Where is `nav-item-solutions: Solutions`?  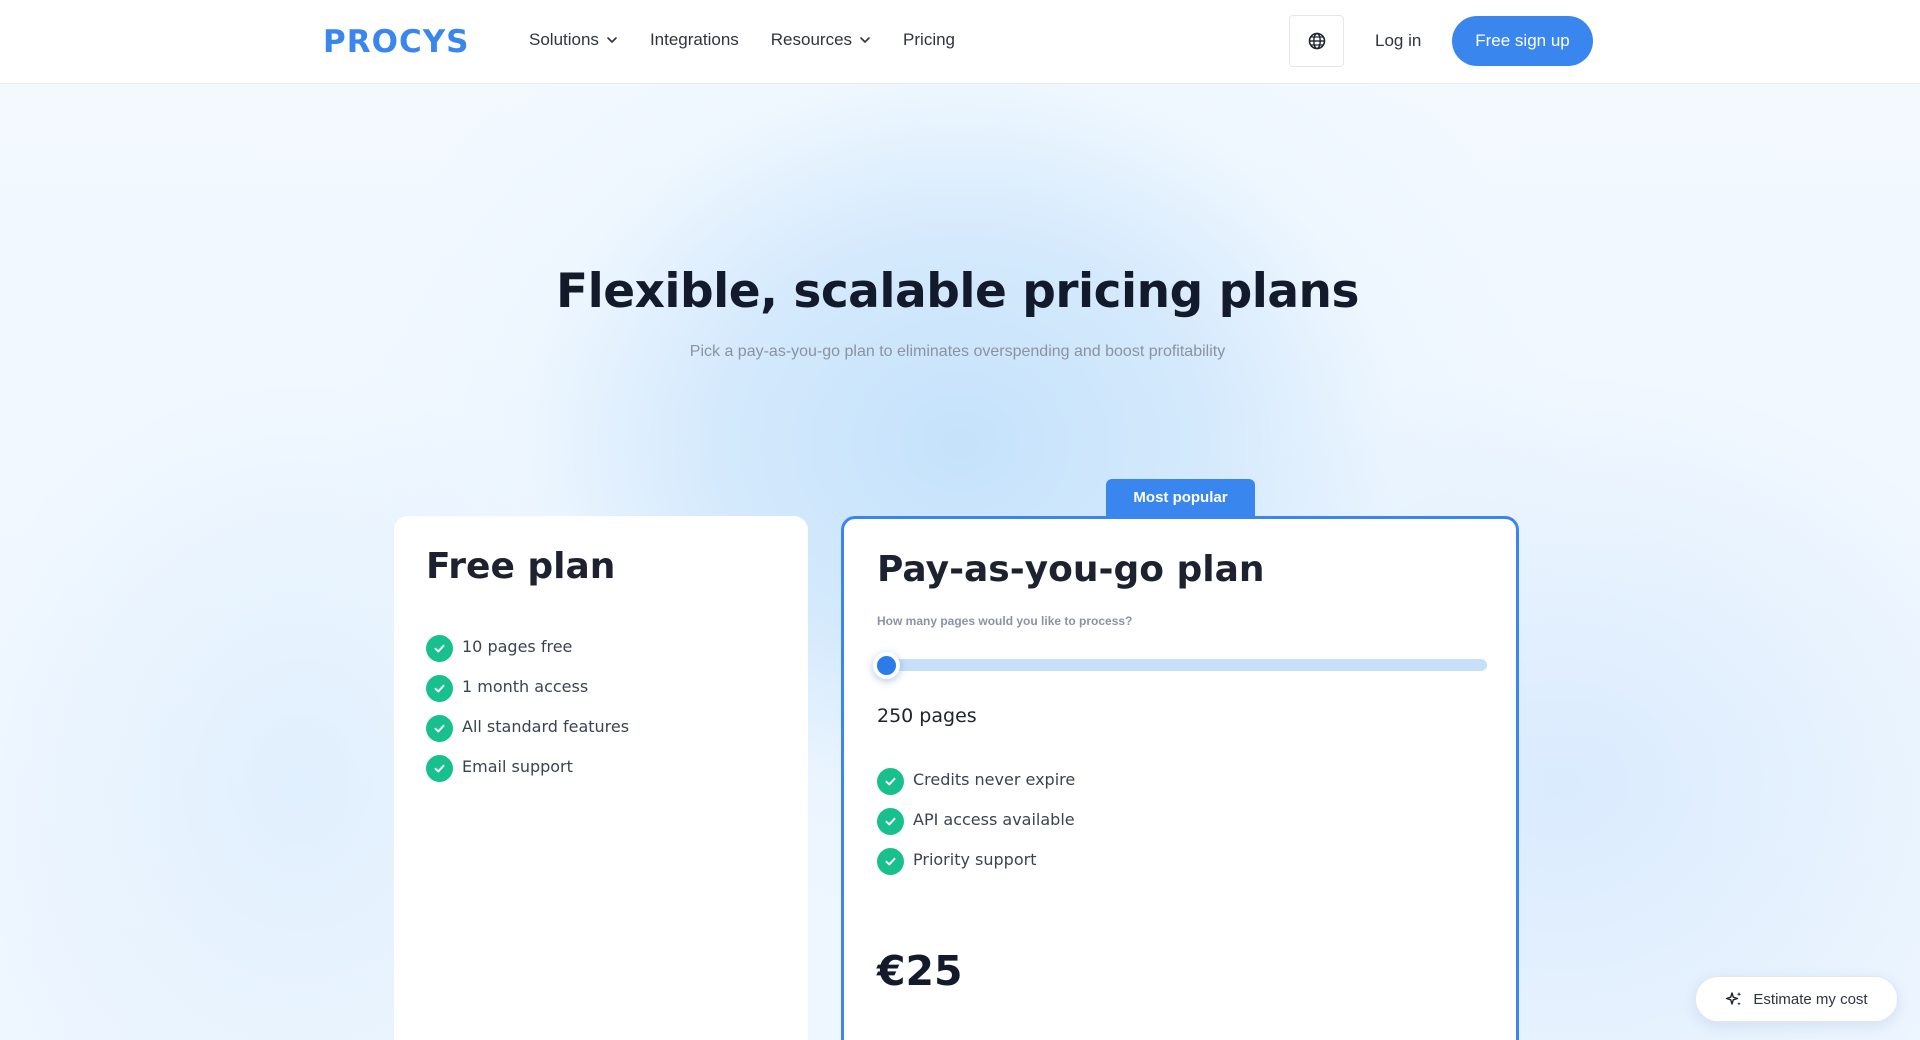 nav-item-solutions: Solutions is located at coordinates (573, 40).